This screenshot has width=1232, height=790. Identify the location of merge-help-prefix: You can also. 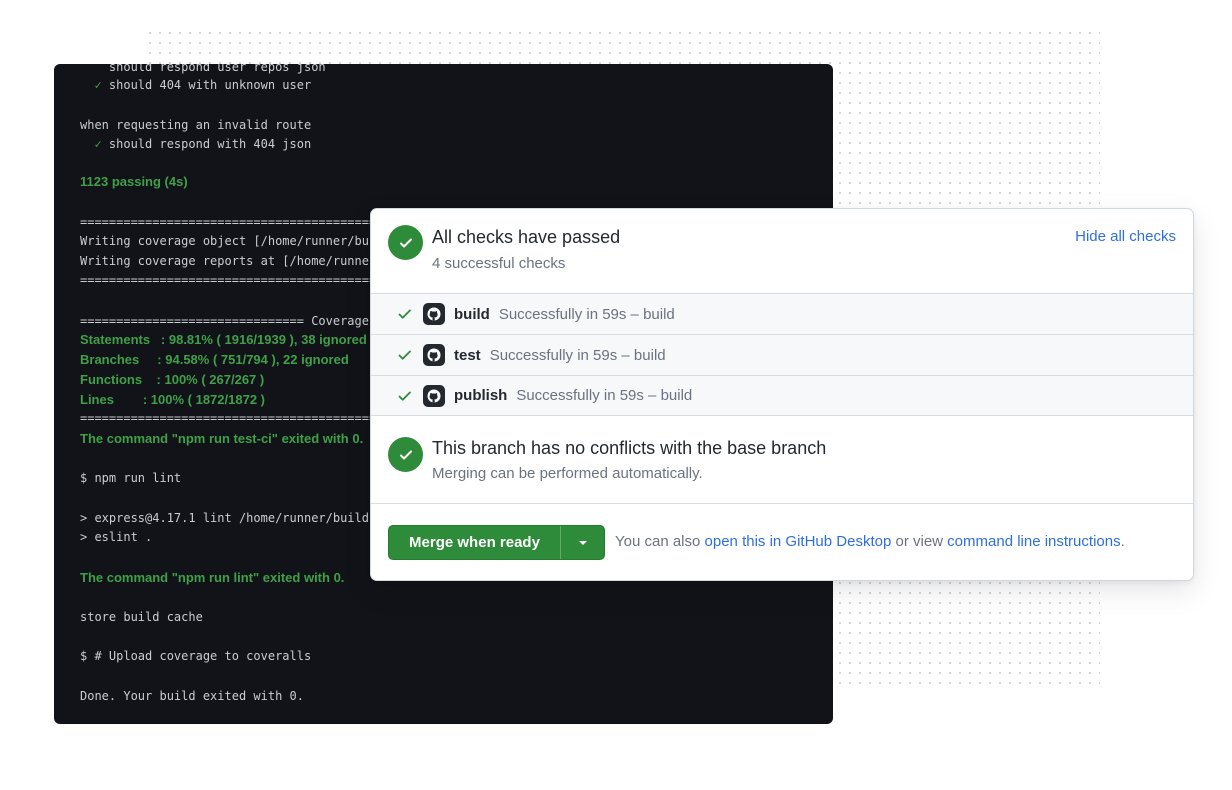
(660, 541).